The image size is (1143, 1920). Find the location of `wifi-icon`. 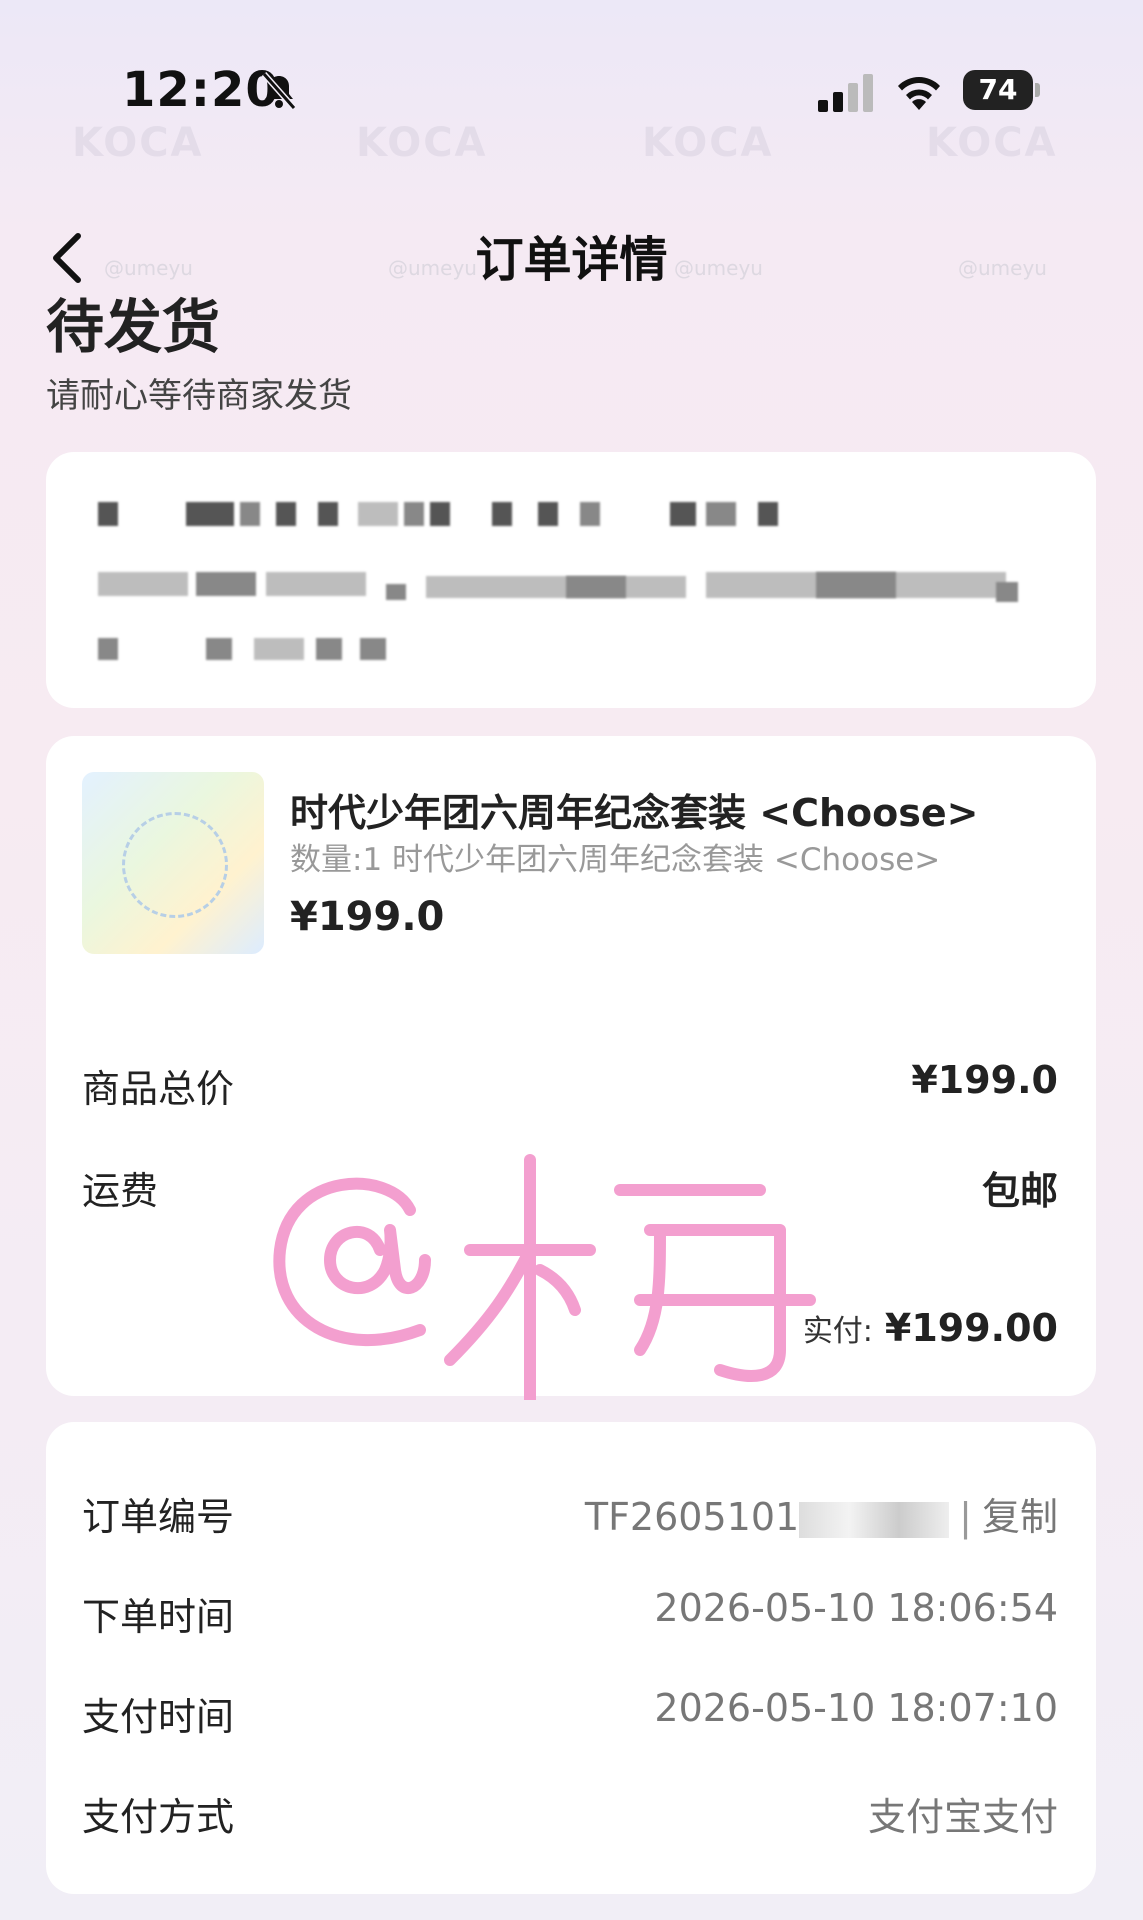

wifi-icon is located at coordinates (919, 93).